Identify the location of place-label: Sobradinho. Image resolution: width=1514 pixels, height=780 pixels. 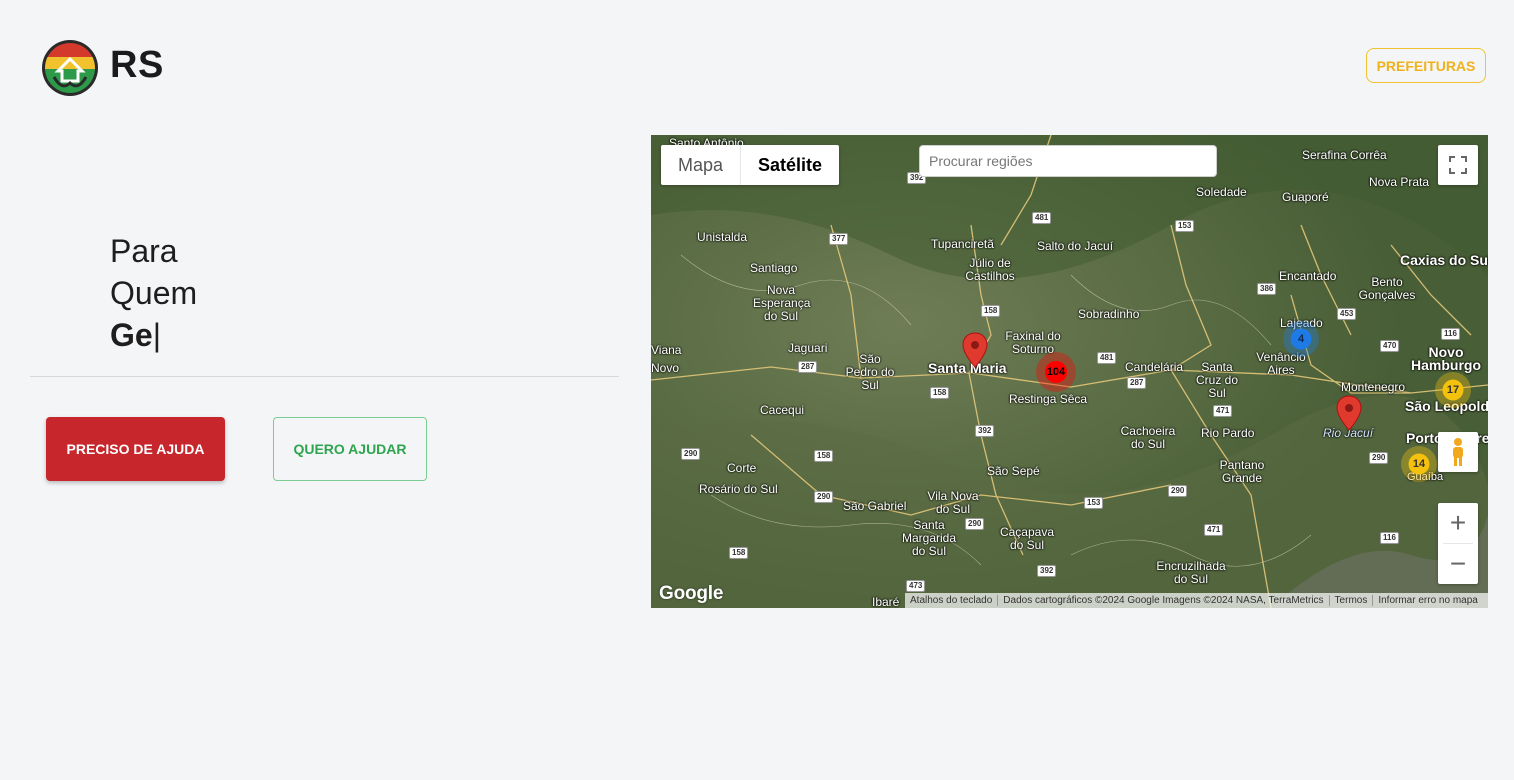
(1109, 314).